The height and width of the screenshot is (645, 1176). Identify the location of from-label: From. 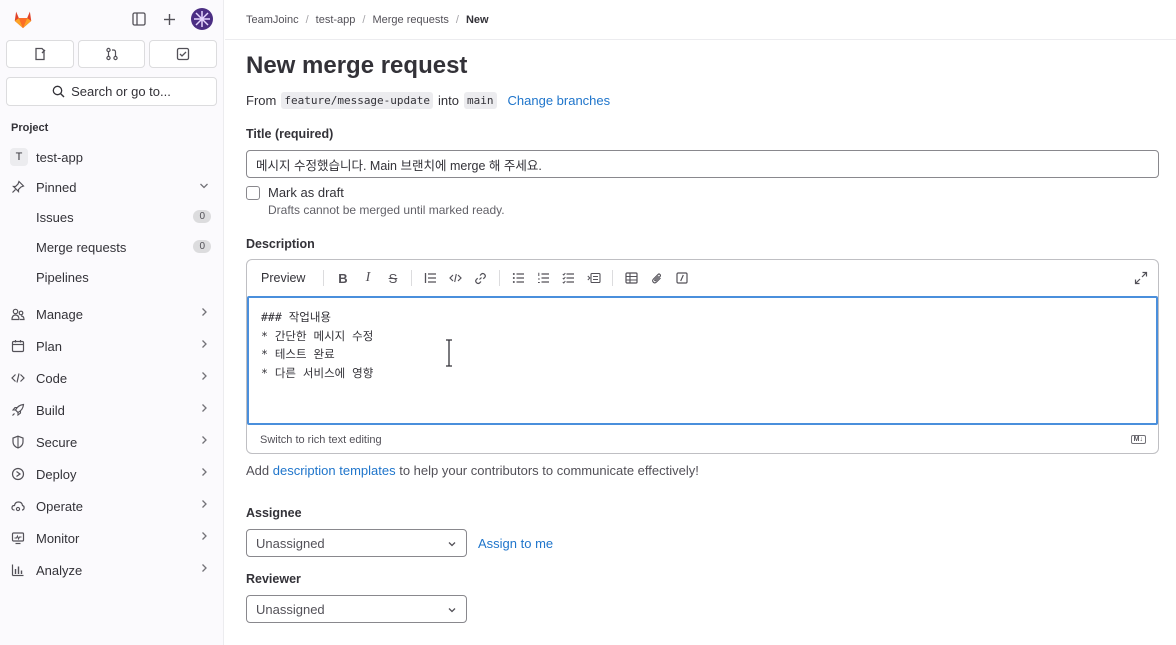
(261, 100).